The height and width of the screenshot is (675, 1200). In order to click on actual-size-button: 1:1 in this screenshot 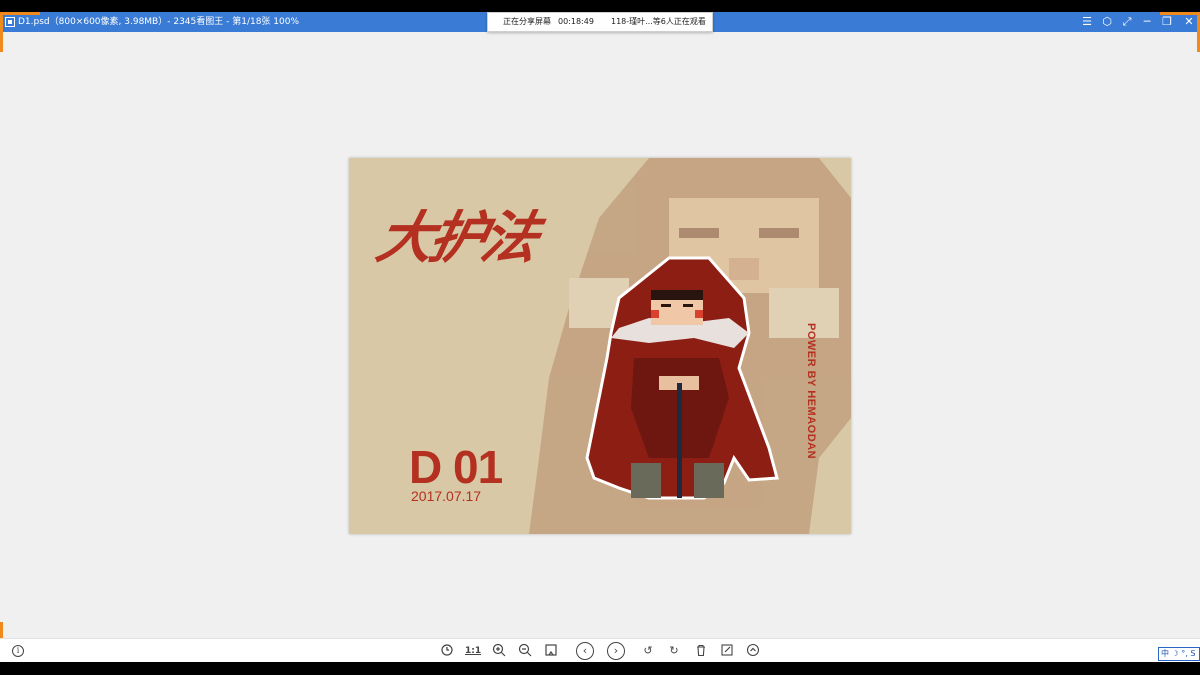, I will do `click(473, 651)`.